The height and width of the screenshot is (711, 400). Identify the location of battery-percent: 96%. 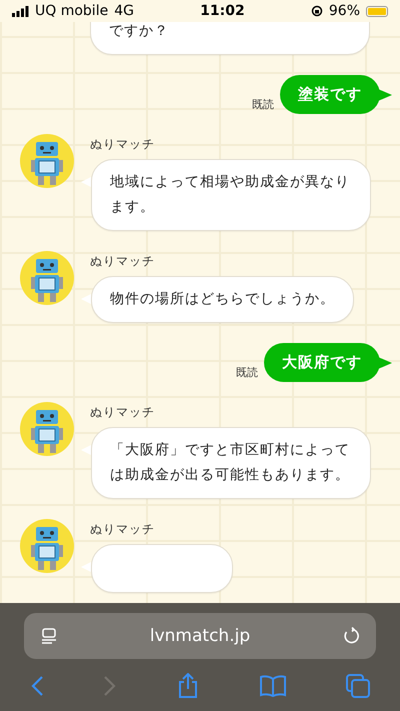
(344, 11).